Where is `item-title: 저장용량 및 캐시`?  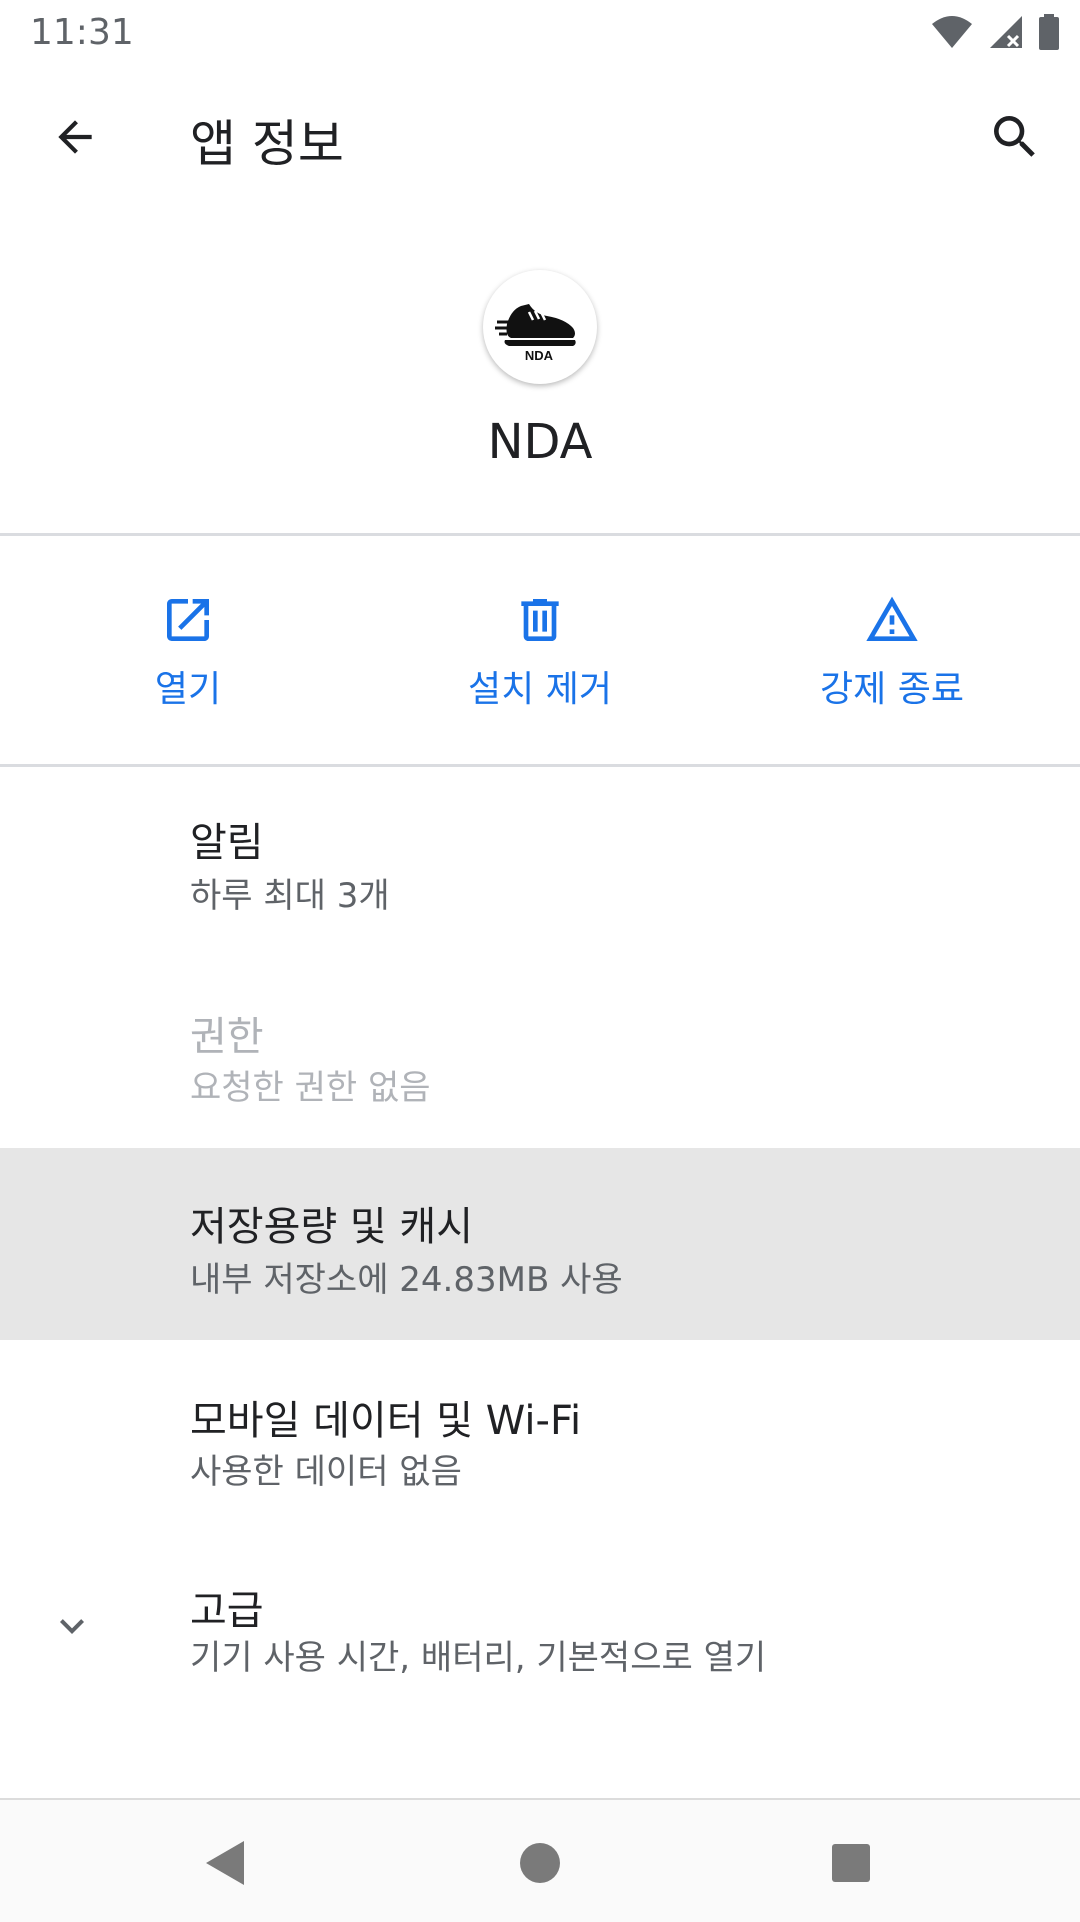
item-title: 저장용량 및 캐시 is located at coordinates (332, 1227).